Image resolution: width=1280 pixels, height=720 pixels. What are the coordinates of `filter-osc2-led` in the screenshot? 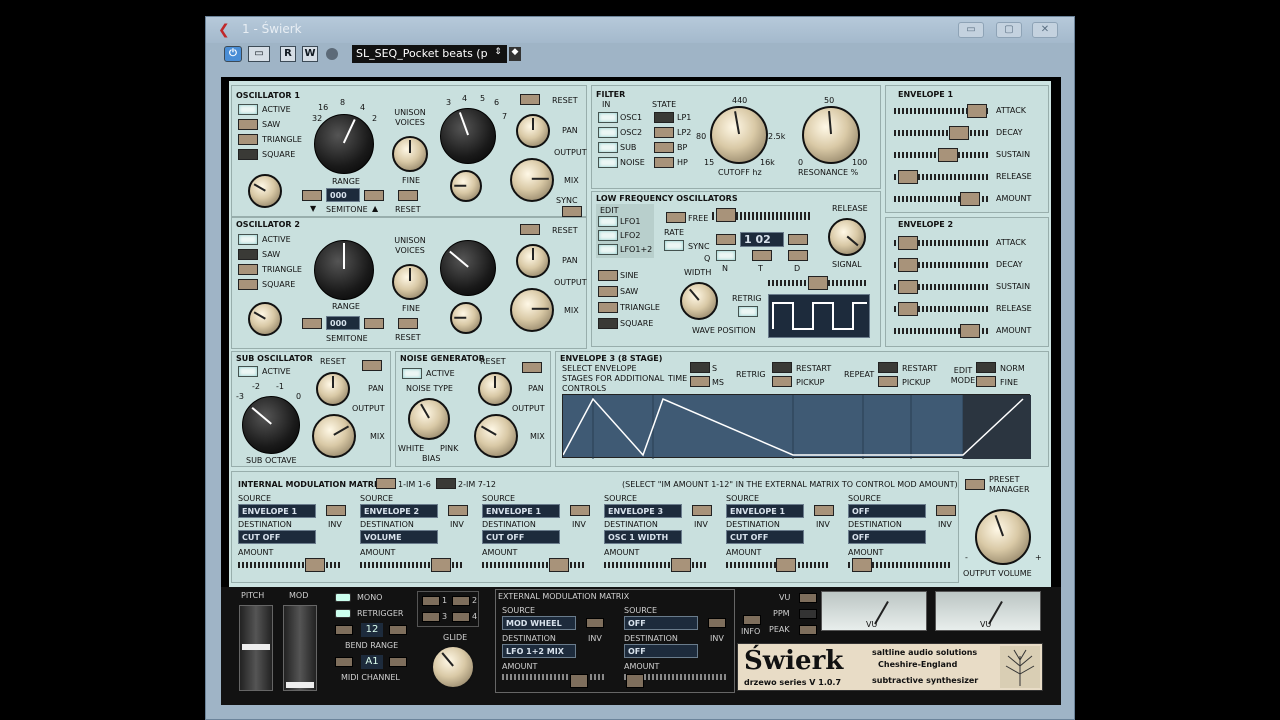 It's located at (608, 132).